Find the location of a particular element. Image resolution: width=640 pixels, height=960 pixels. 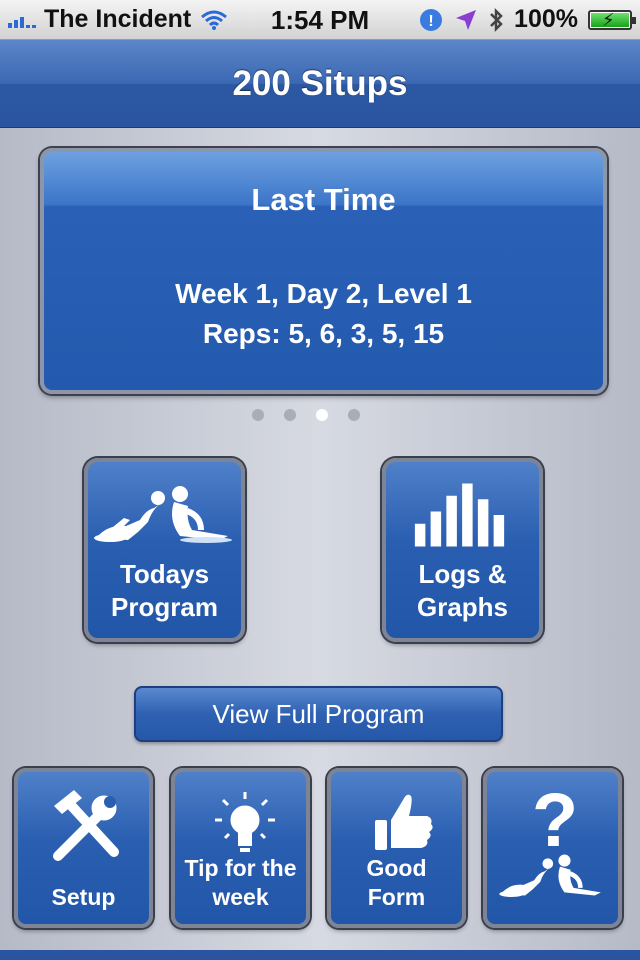

logs-graphs-line1: Logs & is located at coordinates (462, 574).